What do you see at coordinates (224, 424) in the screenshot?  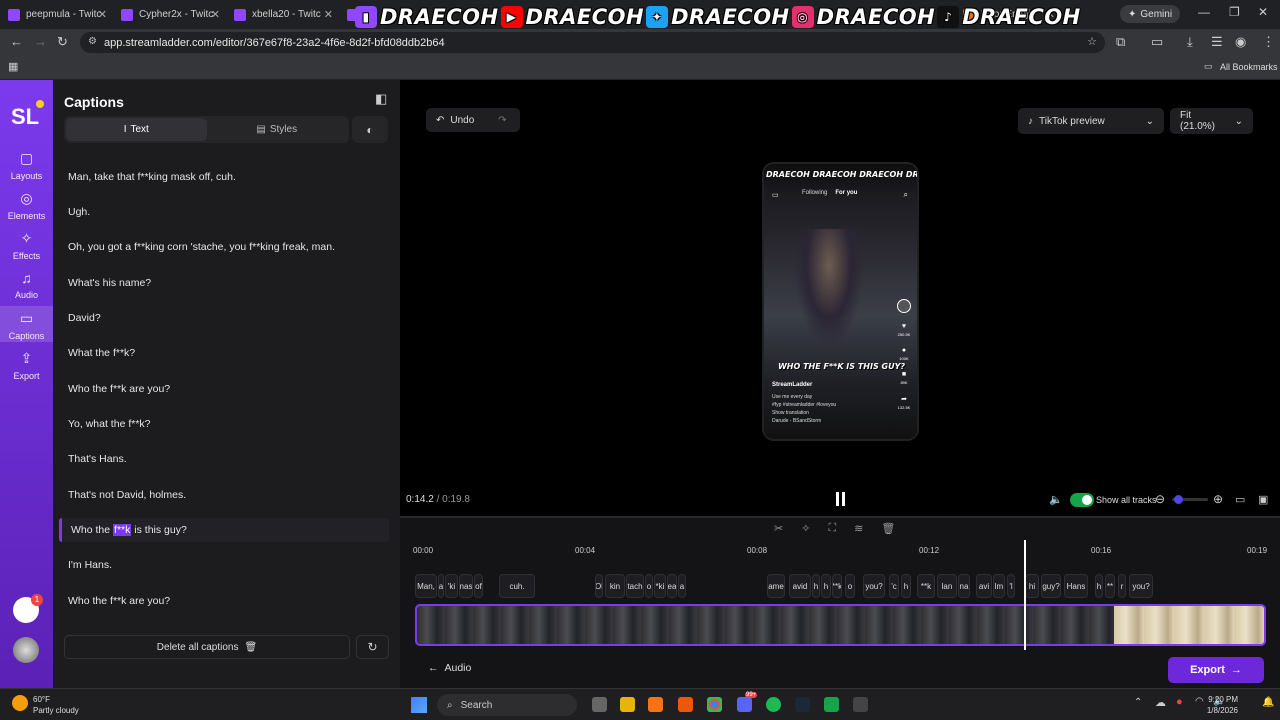 I see `caption-line: Yo, what the f**k?` at bounding box center [224, 424].